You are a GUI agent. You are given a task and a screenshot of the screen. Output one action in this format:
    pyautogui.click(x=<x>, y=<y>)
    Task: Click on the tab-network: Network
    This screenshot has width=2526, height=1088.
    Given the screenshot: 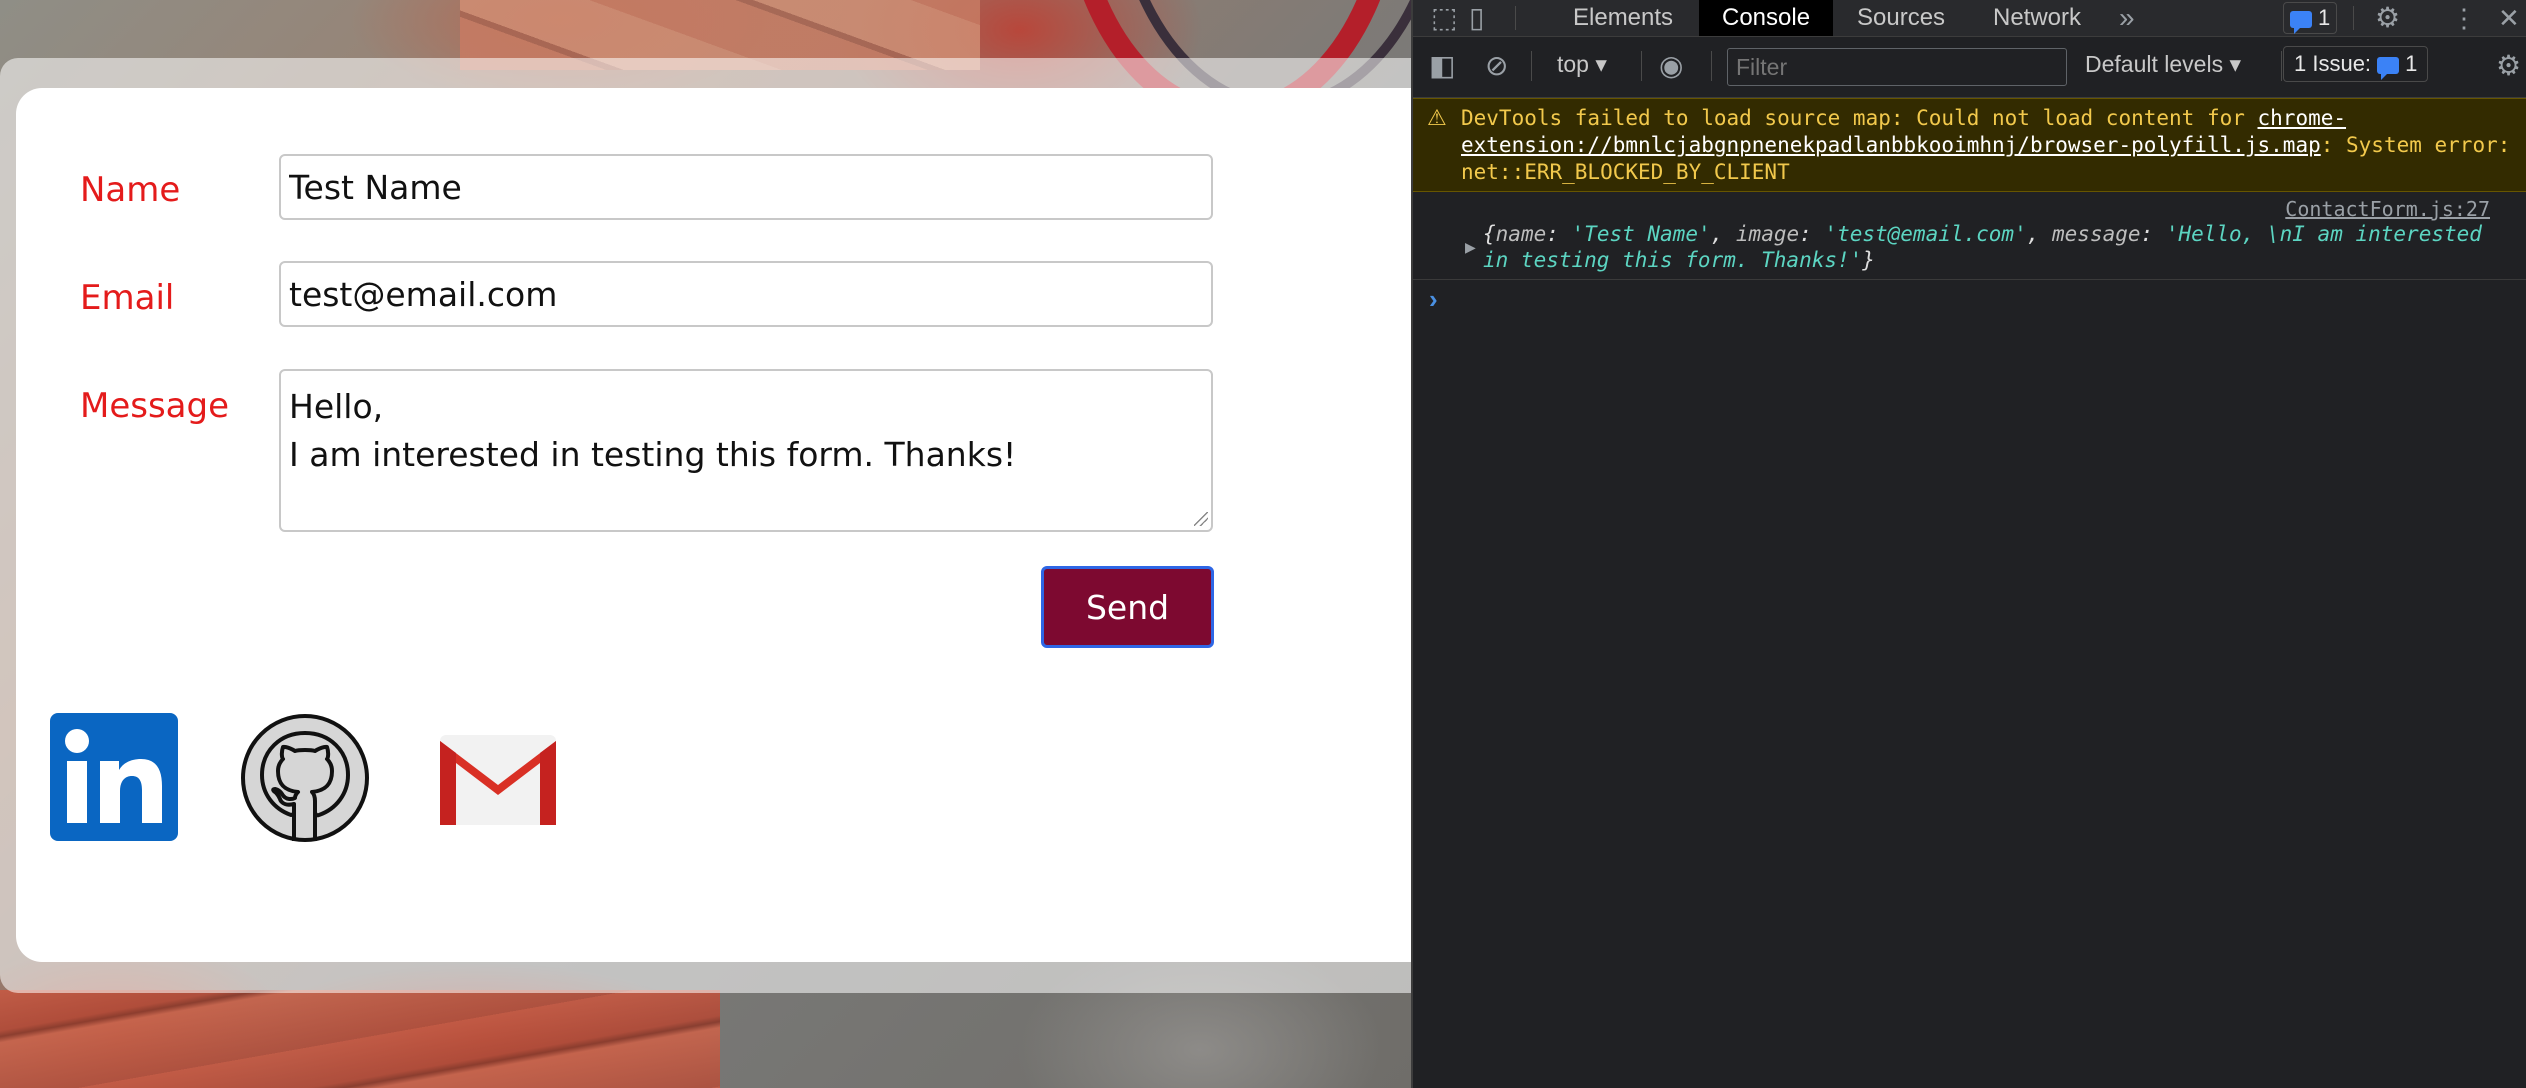 What is the action you would take?
    pyautogui.click(x=2037, y=18)
    